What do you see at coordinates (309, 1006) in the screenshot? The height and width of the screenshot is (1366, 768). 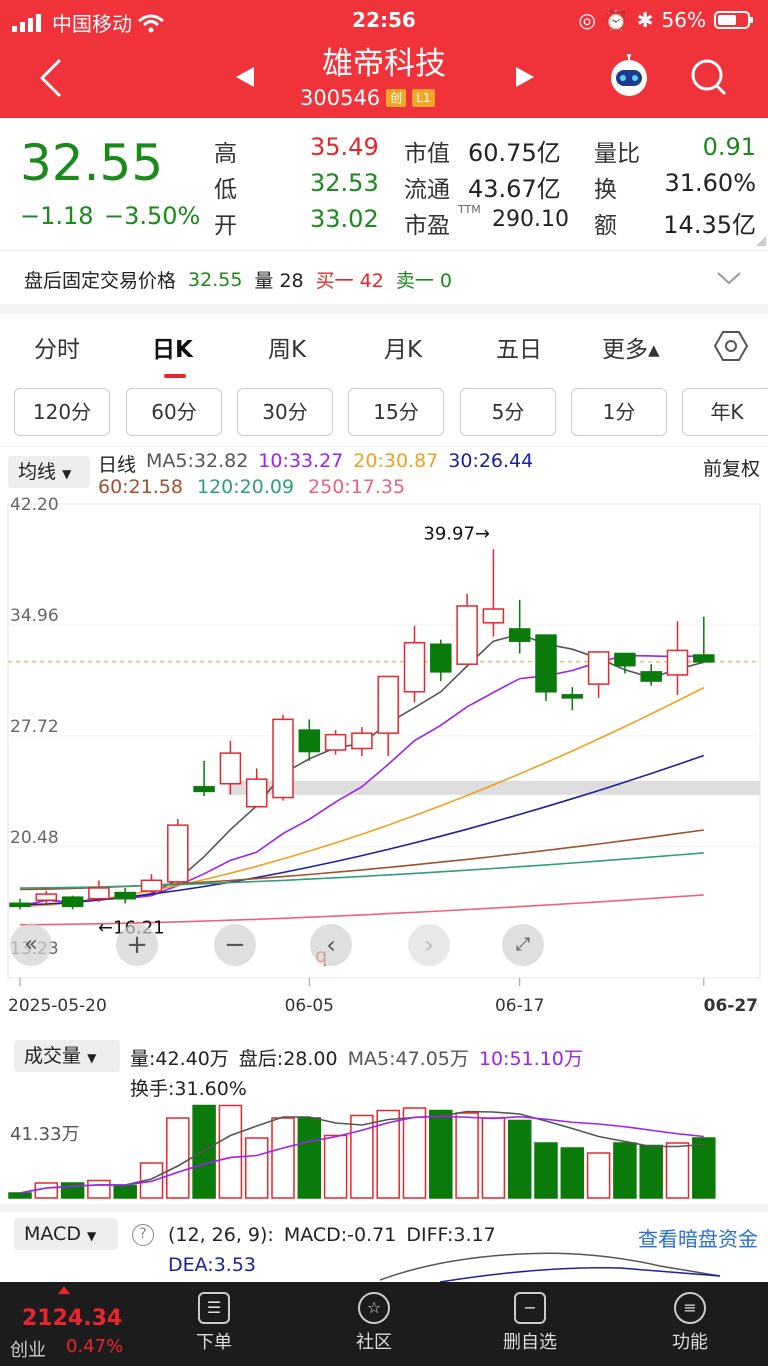 I see `x-tick-label: 06-05` at bounding box center [309, 1006].